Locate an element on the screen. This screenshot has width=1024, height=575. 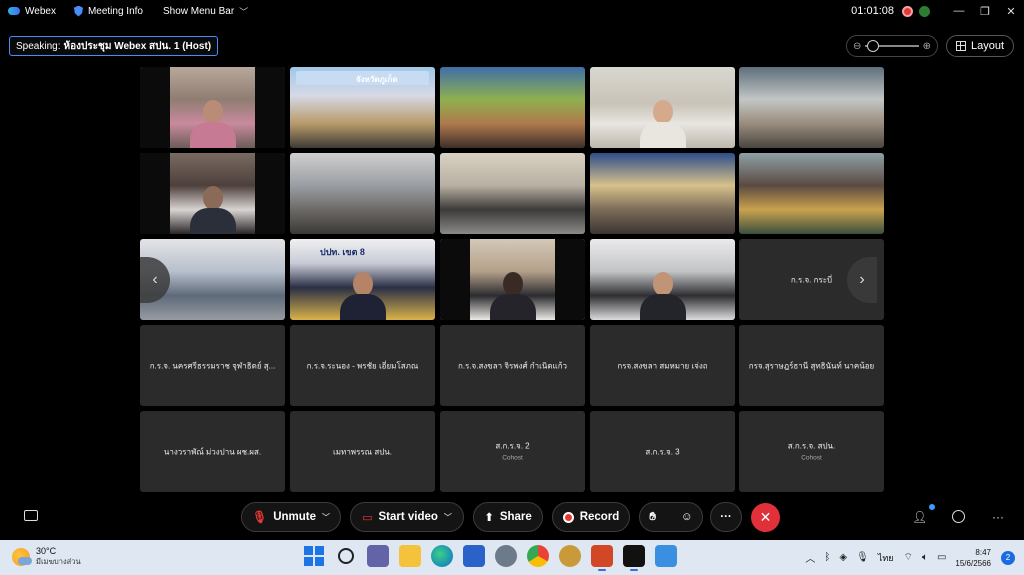
participant-tile: ส.ก.ร.จ. สปน. Cohost is located at coordinates (811, 451).